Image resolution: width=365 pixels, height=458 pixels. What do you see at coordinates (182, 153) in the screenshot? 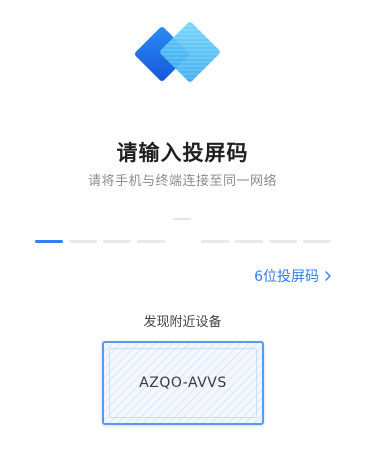
I see `page-title: 请输入投屏码` at bounding box center [182, 153].